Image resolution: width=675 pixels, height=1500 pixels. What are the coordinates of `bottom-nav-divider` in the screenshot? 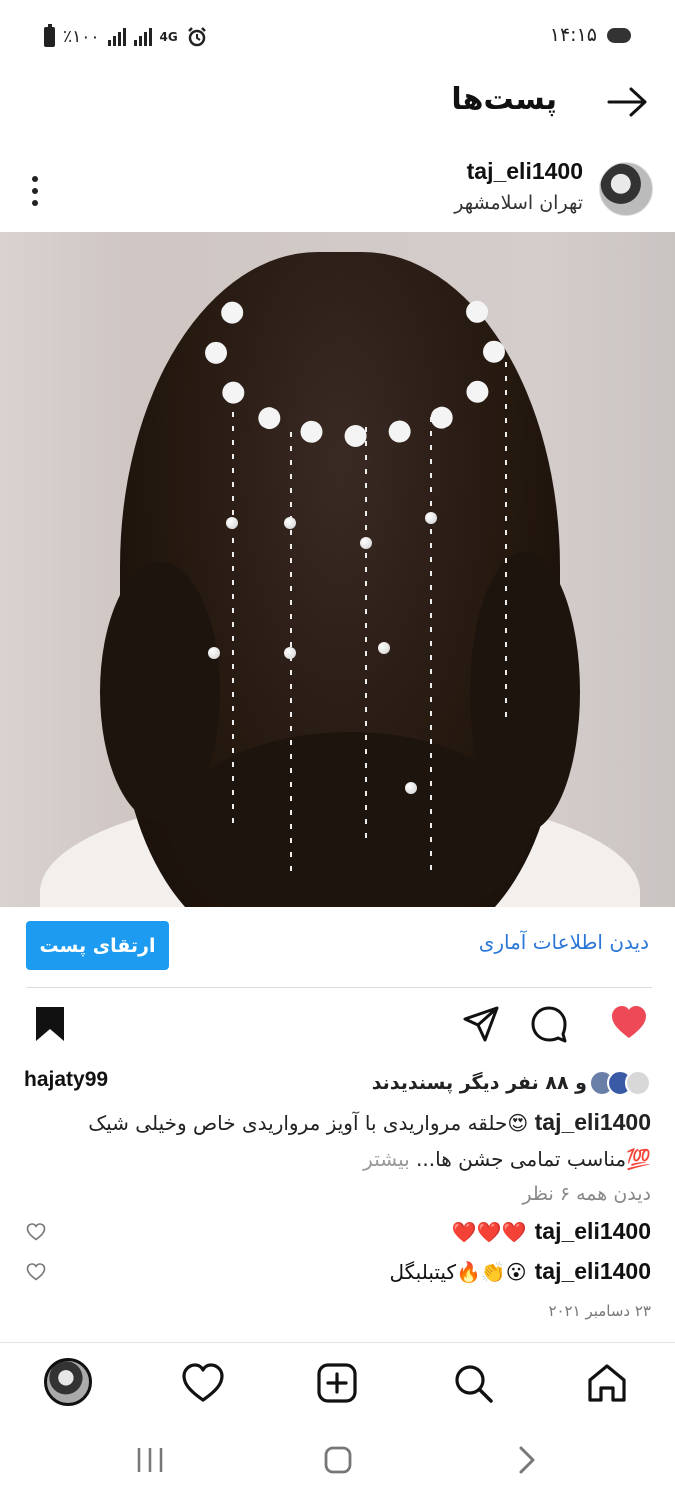 It's located at (337, 1342).